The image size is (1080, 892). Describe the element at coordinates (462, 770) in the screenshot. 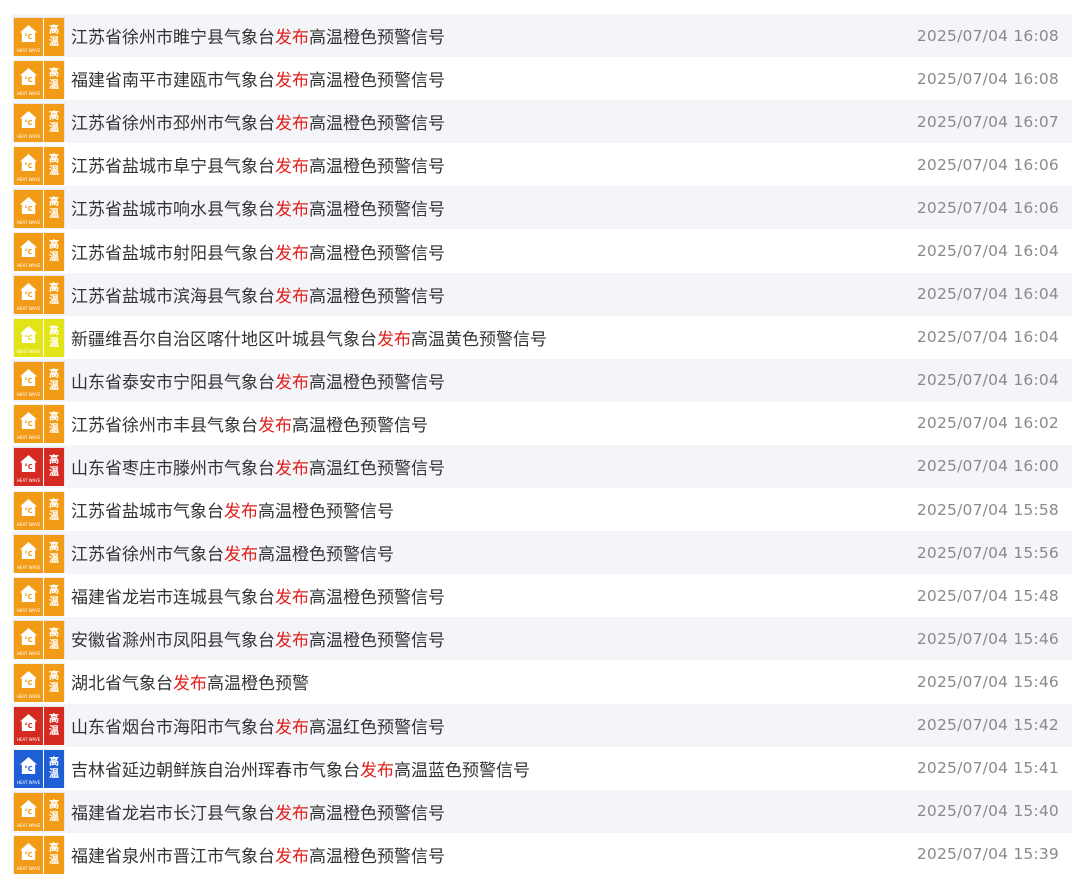

I see `warning-type: 高温蓝色预警信号` at that location.